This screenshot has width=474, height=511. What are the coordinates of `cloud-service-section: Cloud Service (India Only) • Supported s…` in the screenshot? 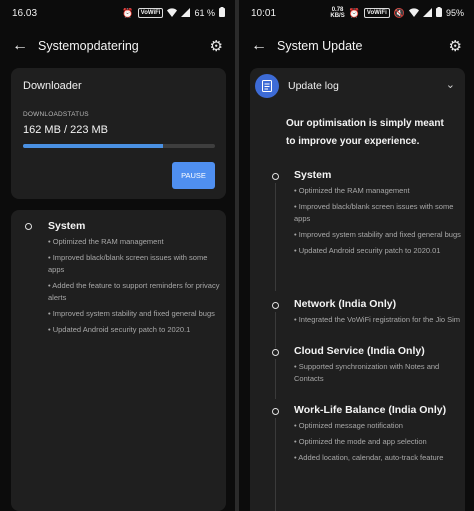 It's located at (379, 365).